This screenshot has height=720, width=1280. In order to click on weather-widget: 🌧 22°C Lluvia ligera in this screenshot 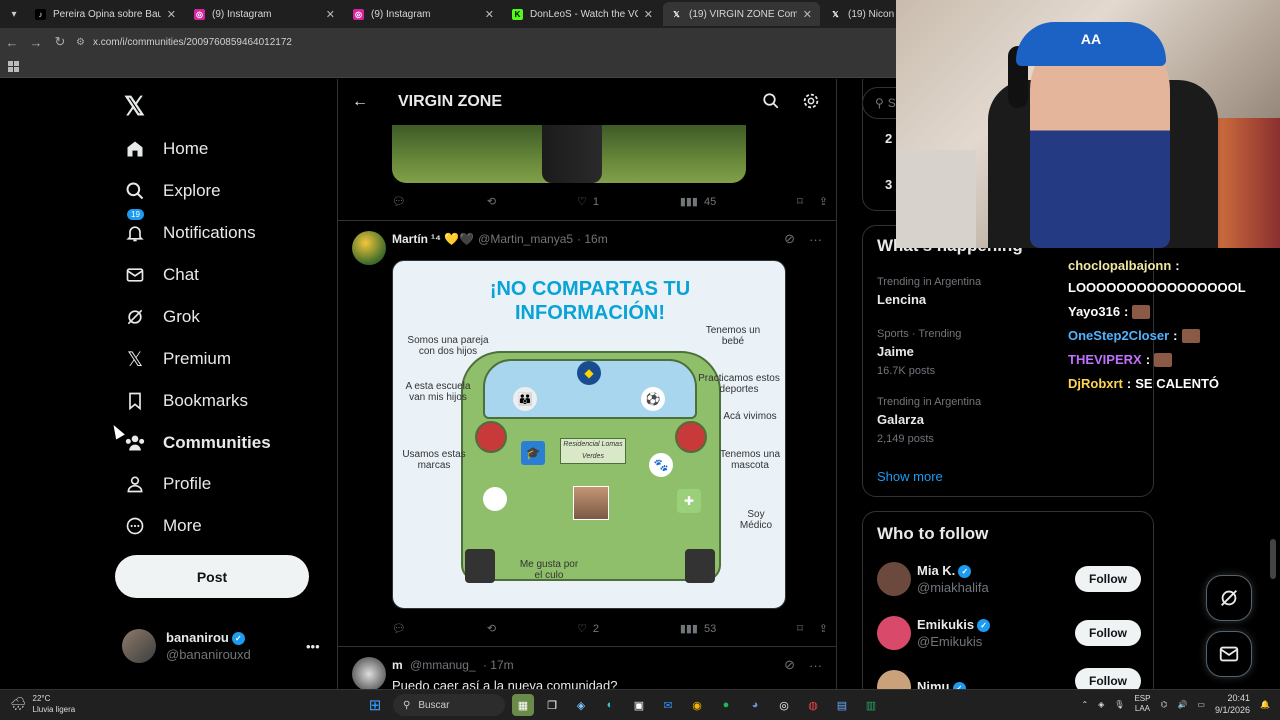, I will do `click(42, 704)`.